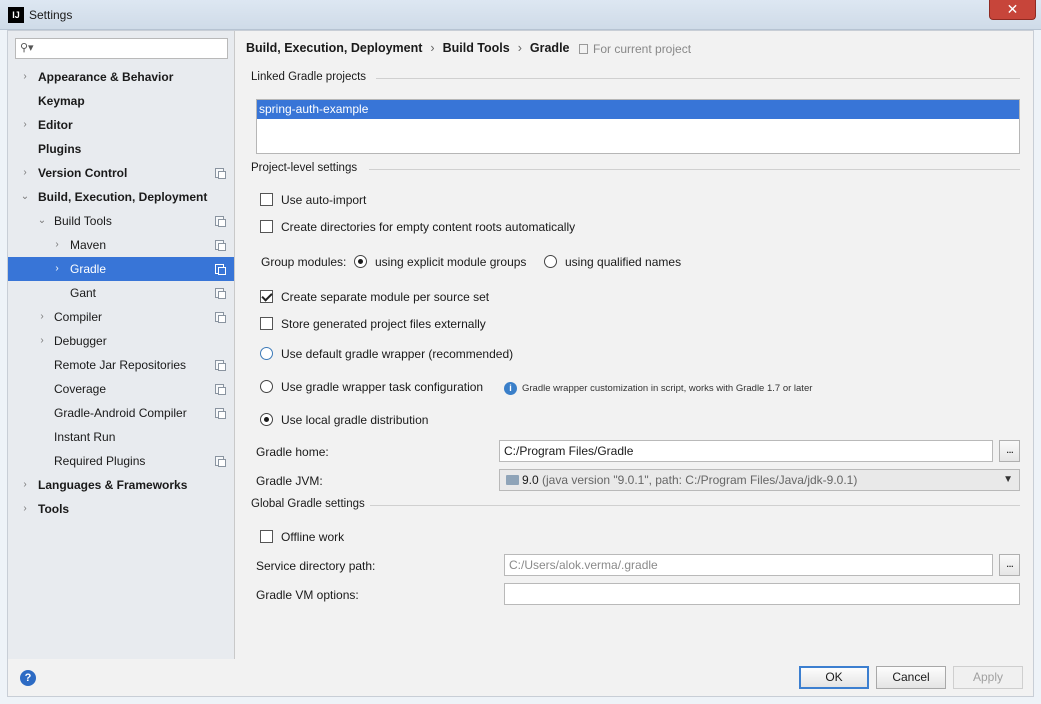 This screenshot has width=1041, height=704. Describe the element at coordinates (121, 101) in the screenshot. I see `sidebar-item-keymap: Keymap` at that location.